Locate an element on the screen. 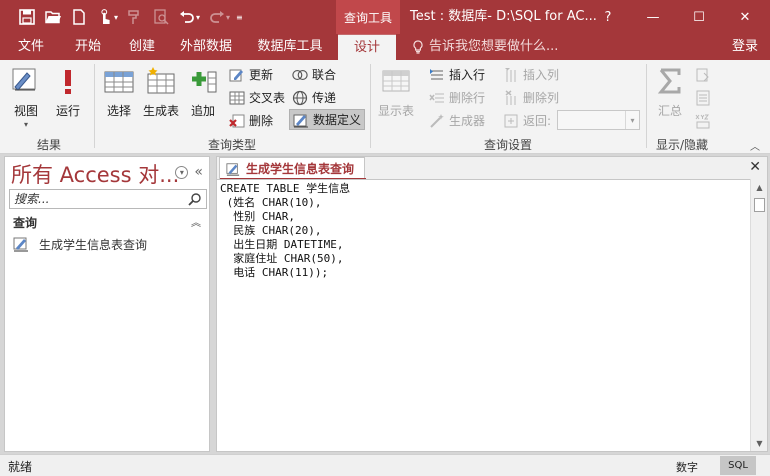  delete-query-button: 删除 is located at coordinates (251, 120).